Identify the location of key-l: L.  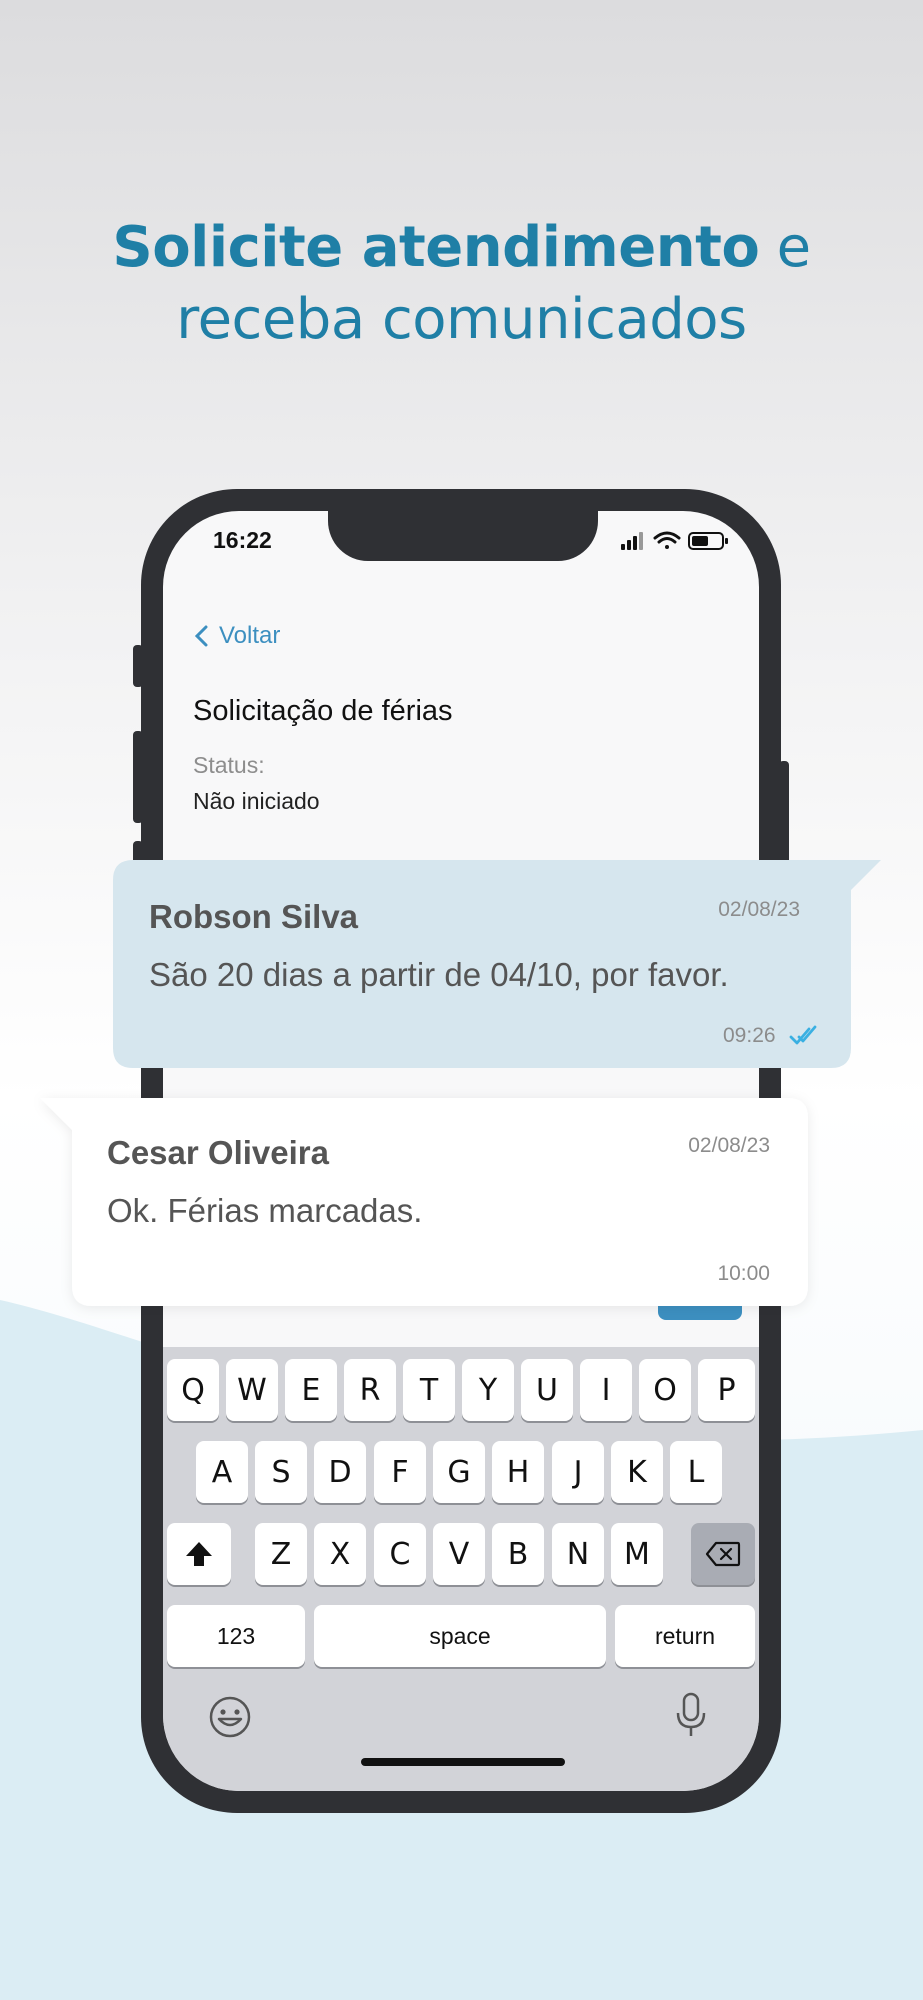
(696, 1472).